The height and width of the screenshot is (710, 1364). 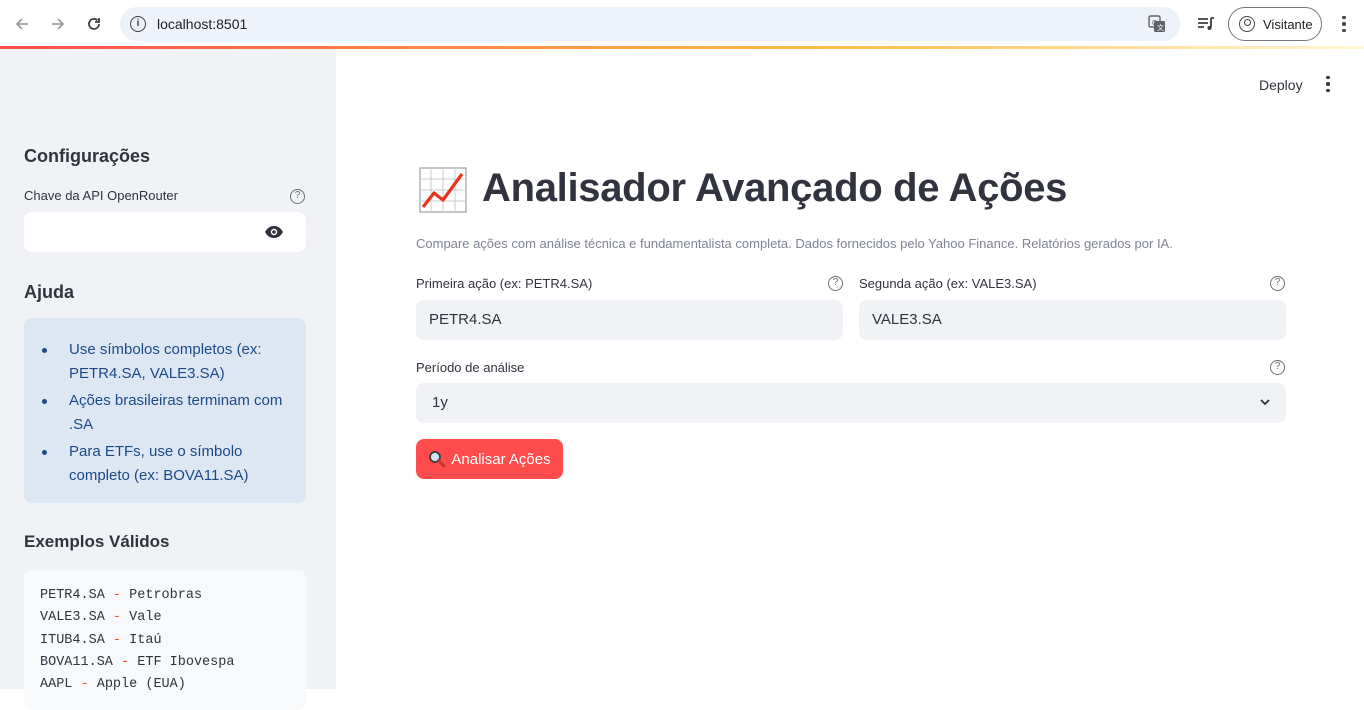 What do you see at coordinates (165, 232) in the screenshot?
I see `api-key-input` at bounding box center [165, 232].